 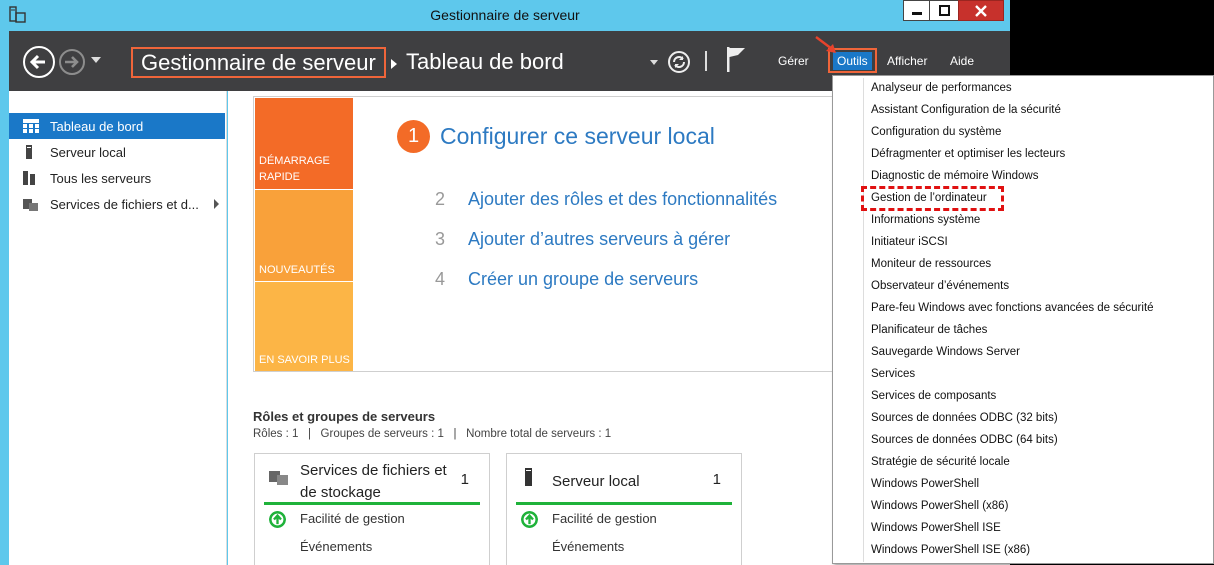 I want to click on sidebar-item-label: Serveur local, so click(x=88, y=152).